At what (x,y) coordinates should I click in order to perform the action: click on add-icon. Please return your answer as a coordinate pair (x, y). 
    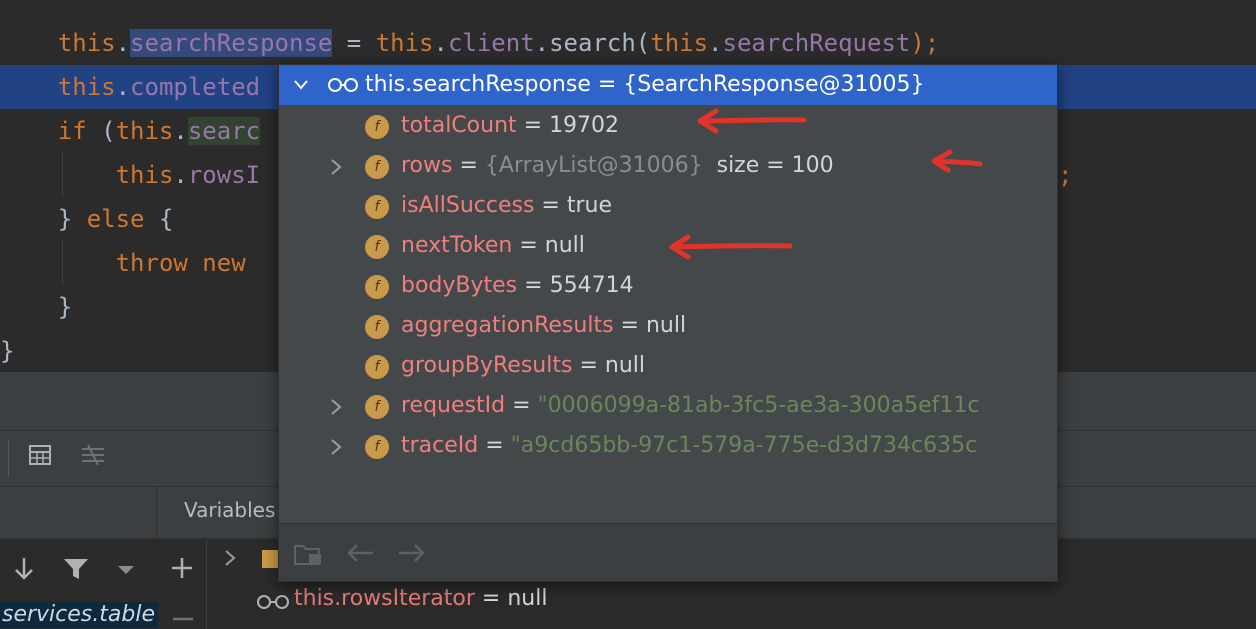
    Looking at the image, I should click on (182, 568).